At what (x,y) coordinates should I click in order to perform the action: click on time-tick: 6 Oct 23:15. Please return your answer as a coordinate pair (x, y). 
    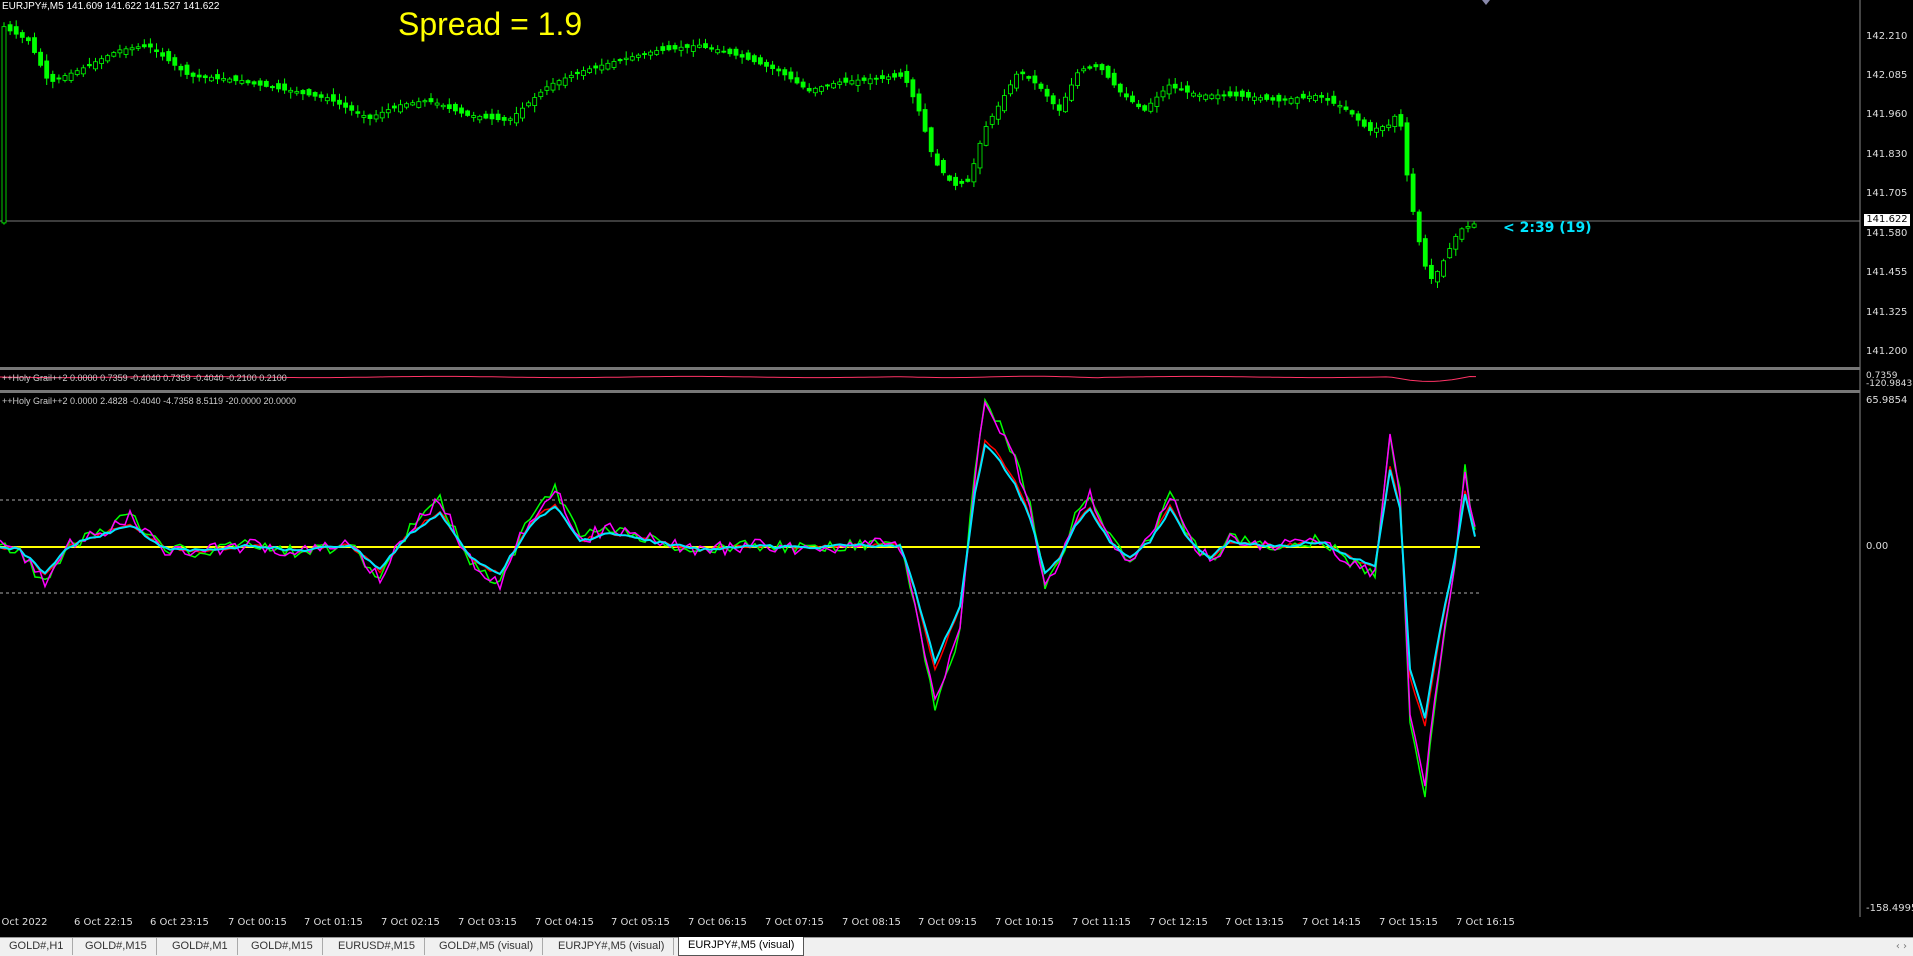
    Looking at the image, I should click on (179, 922).